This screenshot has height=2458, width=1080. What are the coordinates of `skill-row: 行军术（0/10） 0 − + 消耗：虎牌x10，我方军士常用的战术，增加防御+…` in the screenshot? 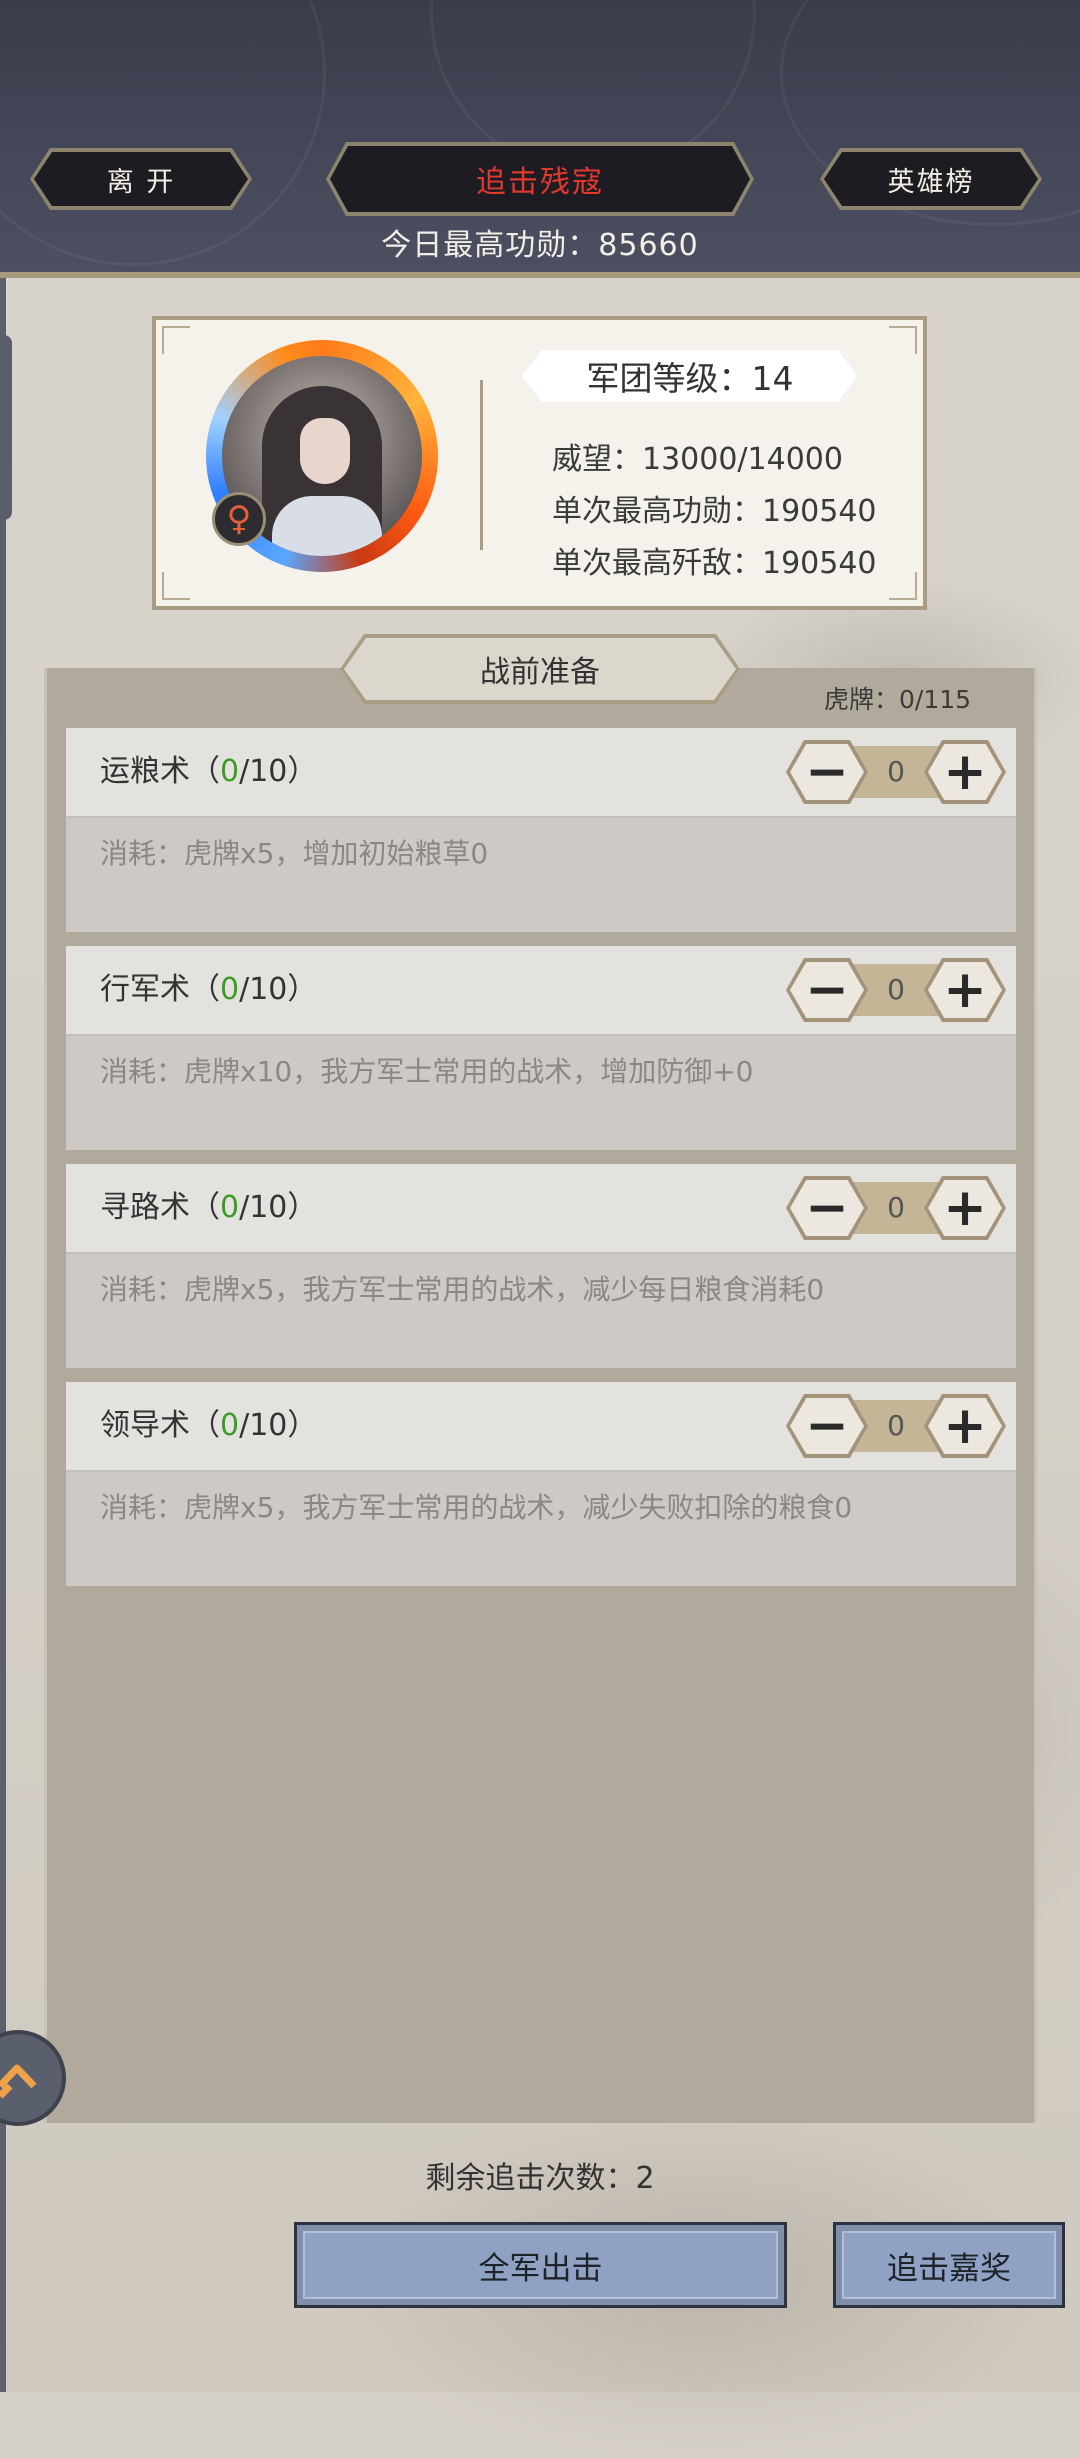 It's located at (541, 1048).